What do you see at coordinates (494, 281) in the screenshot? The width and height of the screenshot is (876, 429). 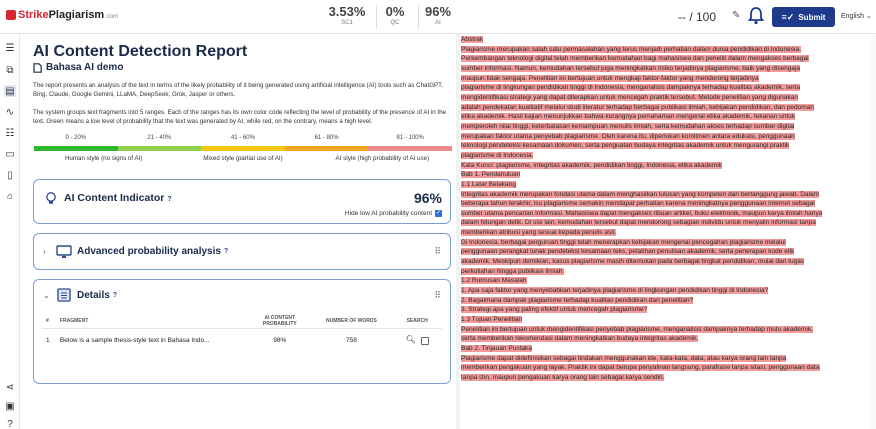 I see `ai-highlight: 1.2 Rumusan Masalah` at bounding box center [494, 281].